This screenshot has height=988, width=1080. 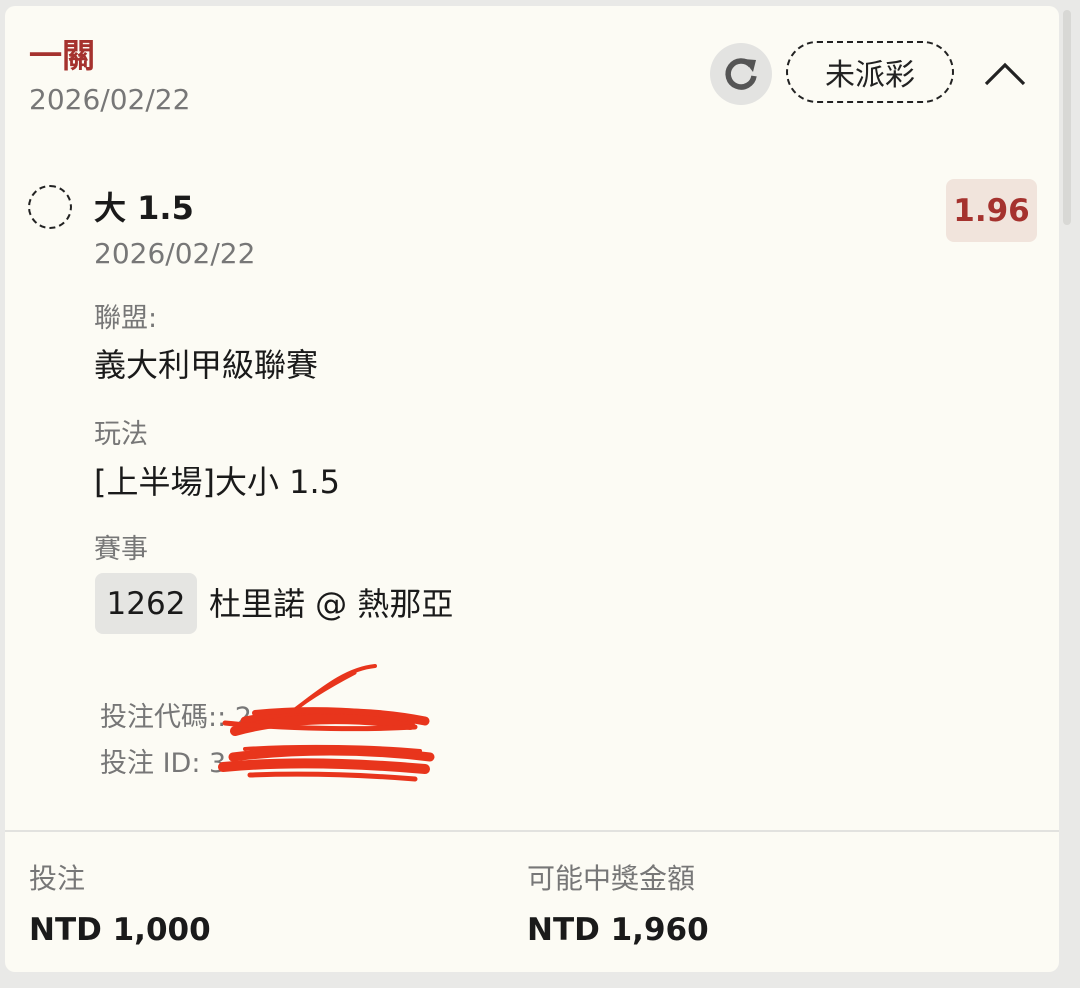 I want to click on league-value: 義大利甲級聯賽, so click(x=206, y=365).